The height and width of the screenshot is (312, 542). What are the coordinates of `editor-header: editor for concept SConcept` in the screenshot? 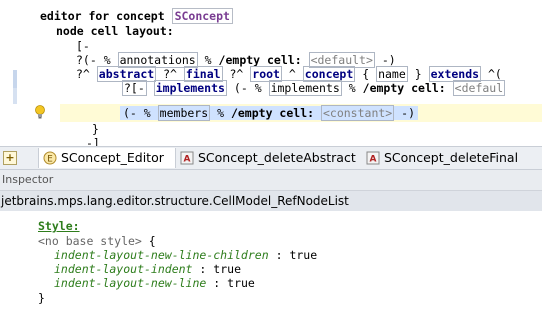 It's located at (136, 16).